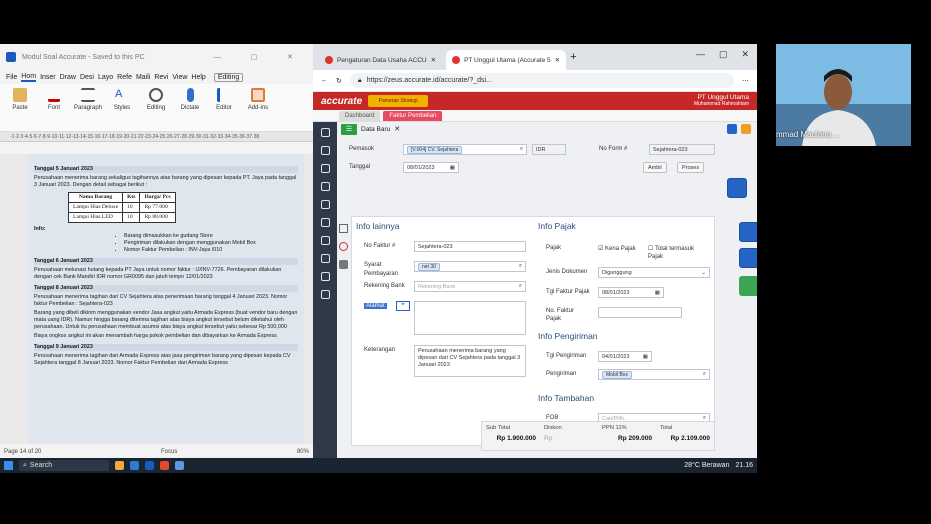  I want to click on addins-button: Add-ins, so click(258, 107).